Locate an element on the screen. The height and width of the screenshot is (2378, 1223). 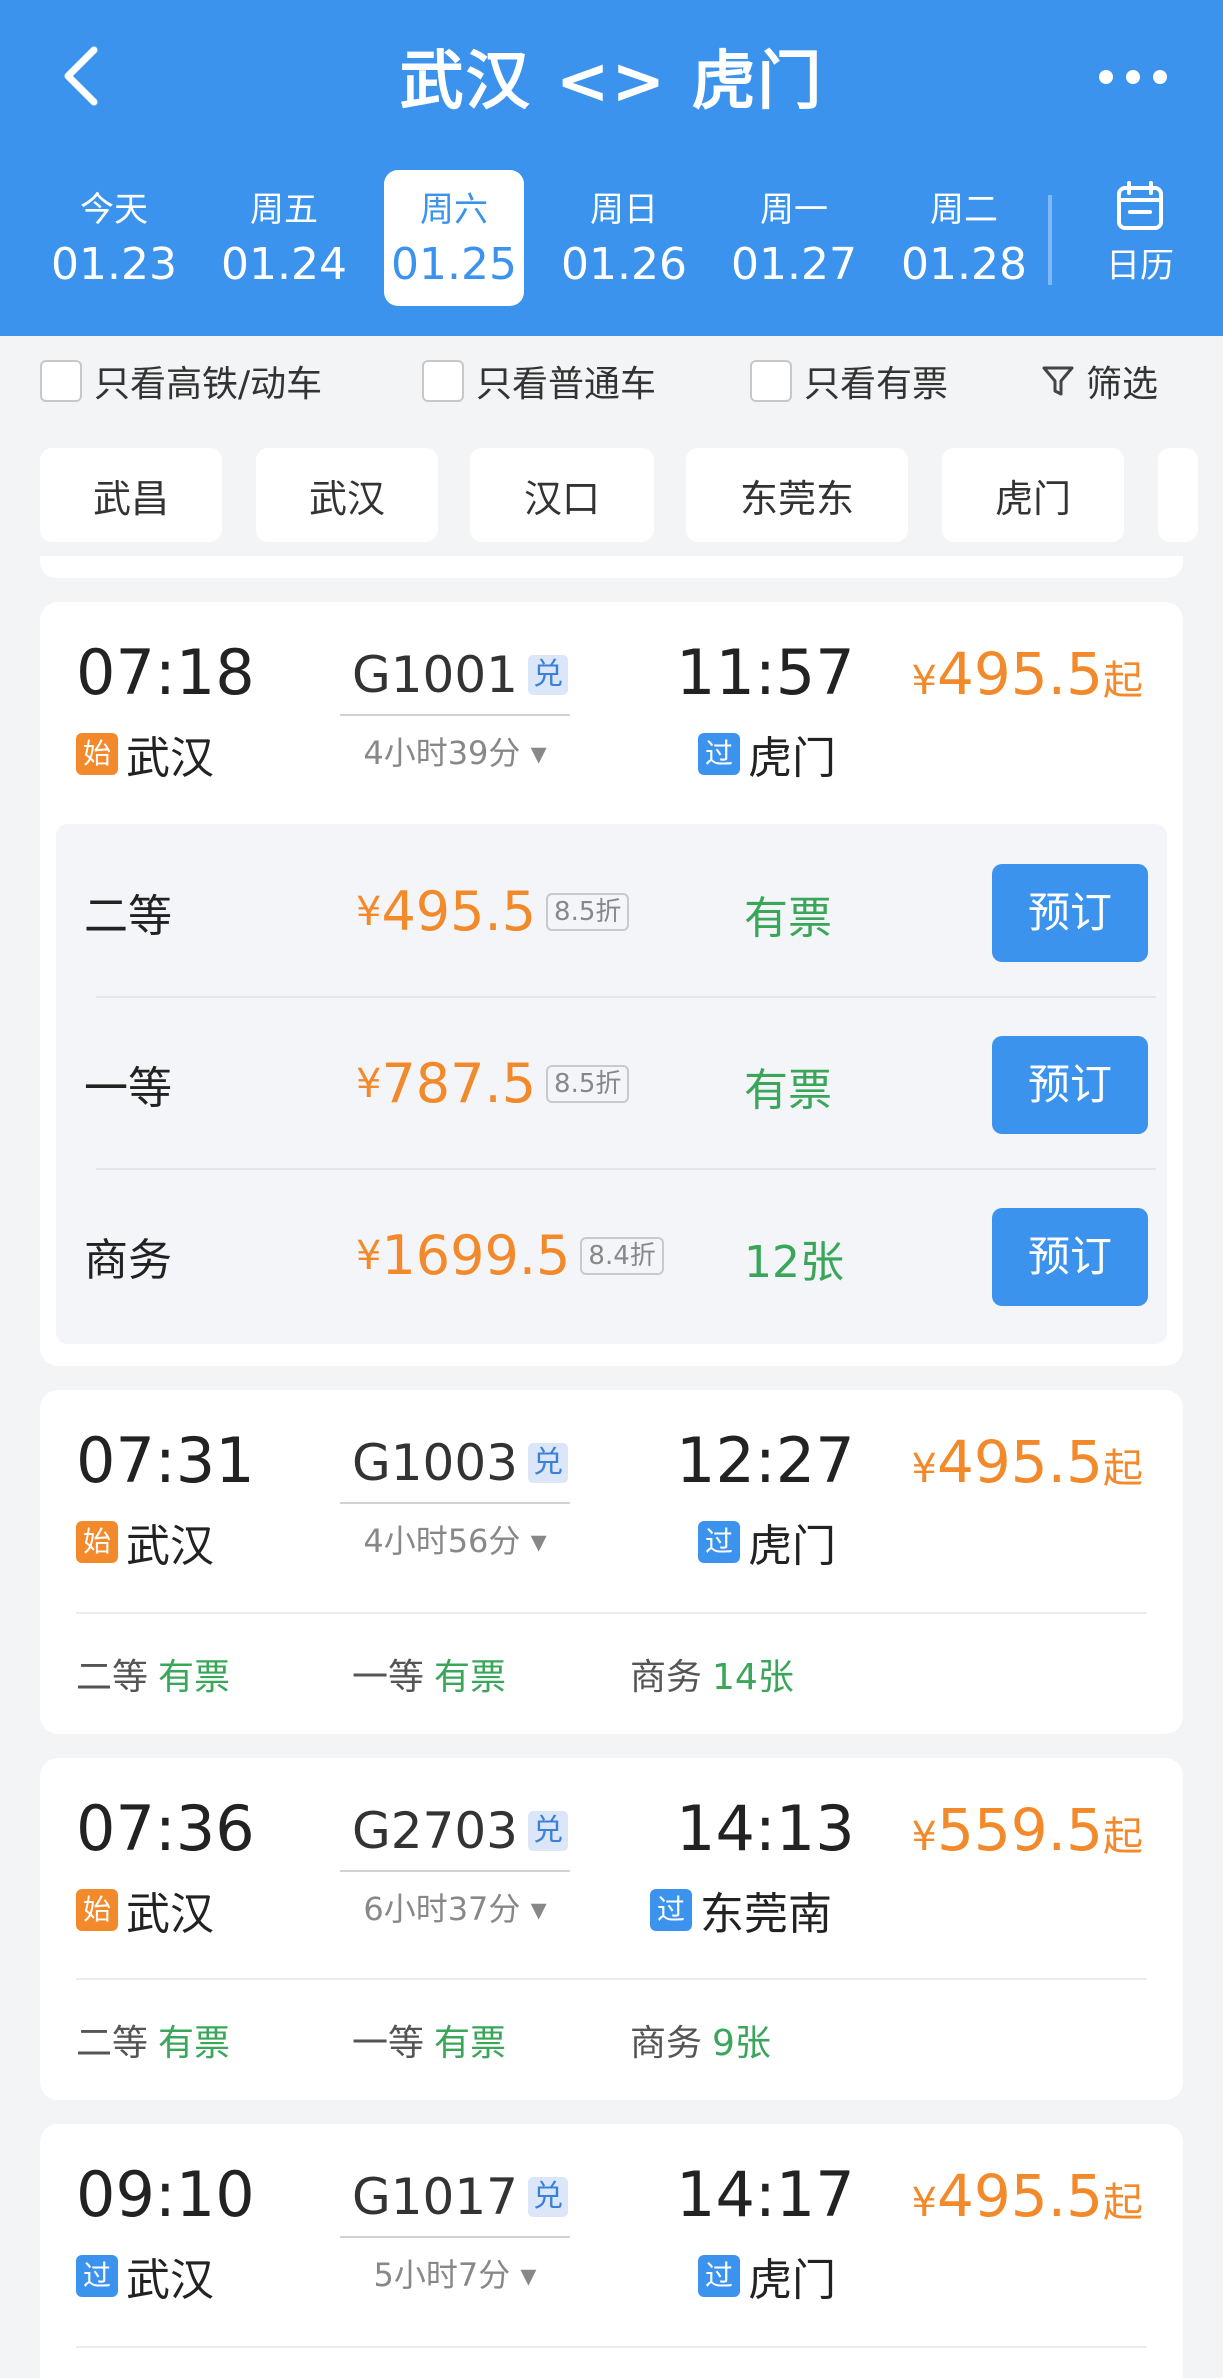
station-chip: 东莞东 is located at coordinates (797, 495).